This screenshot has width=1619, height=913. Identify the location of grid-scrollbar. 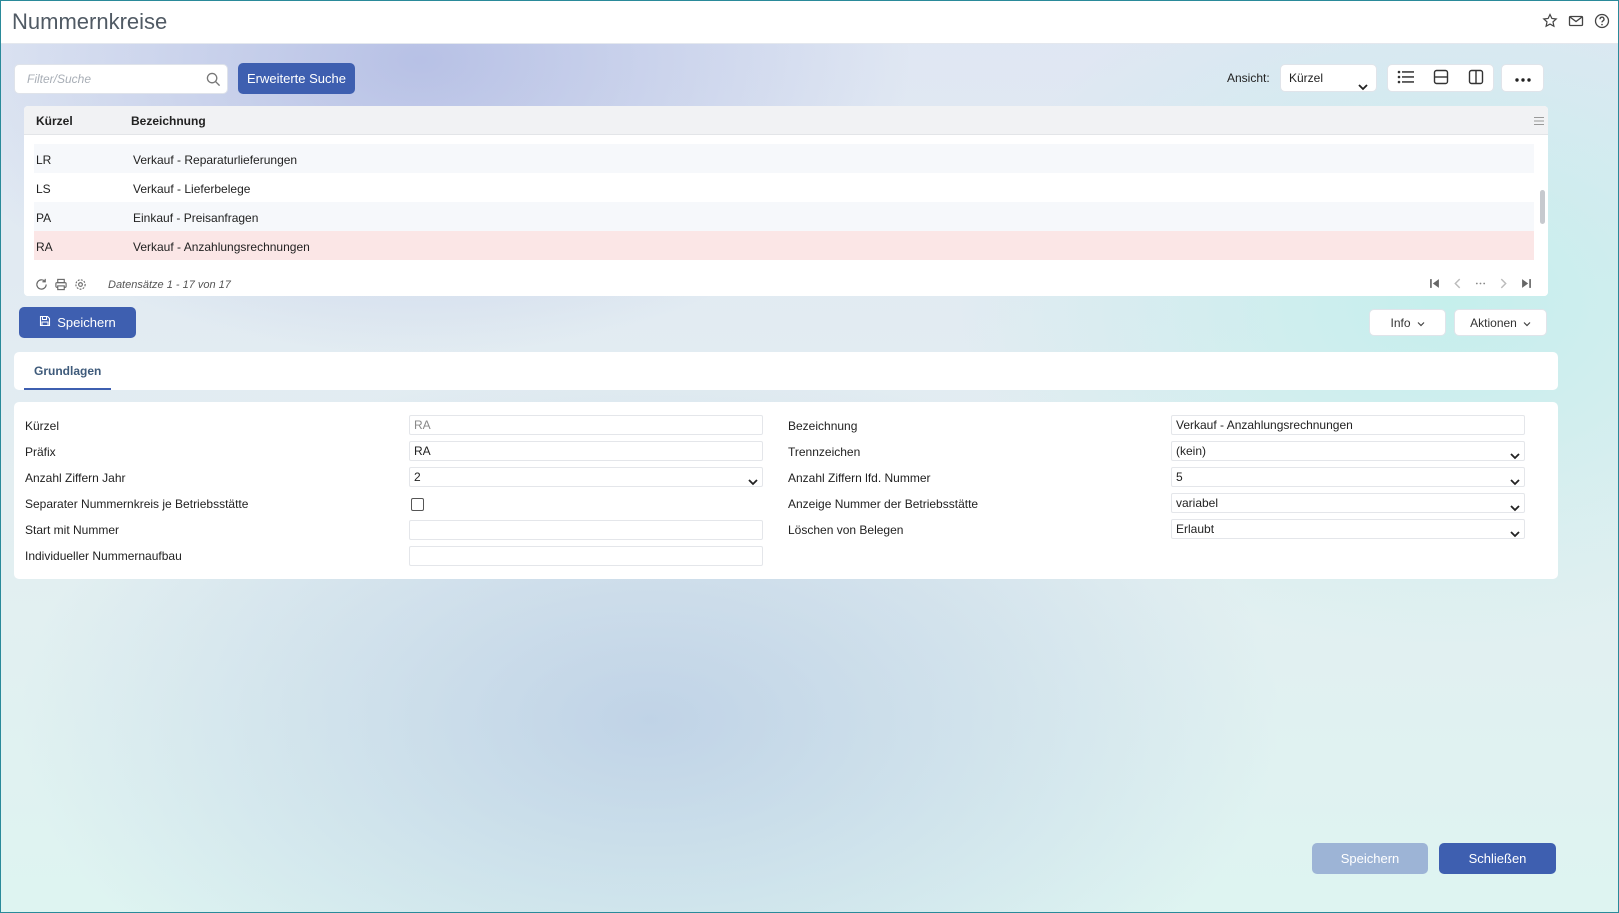
(1542, 207).